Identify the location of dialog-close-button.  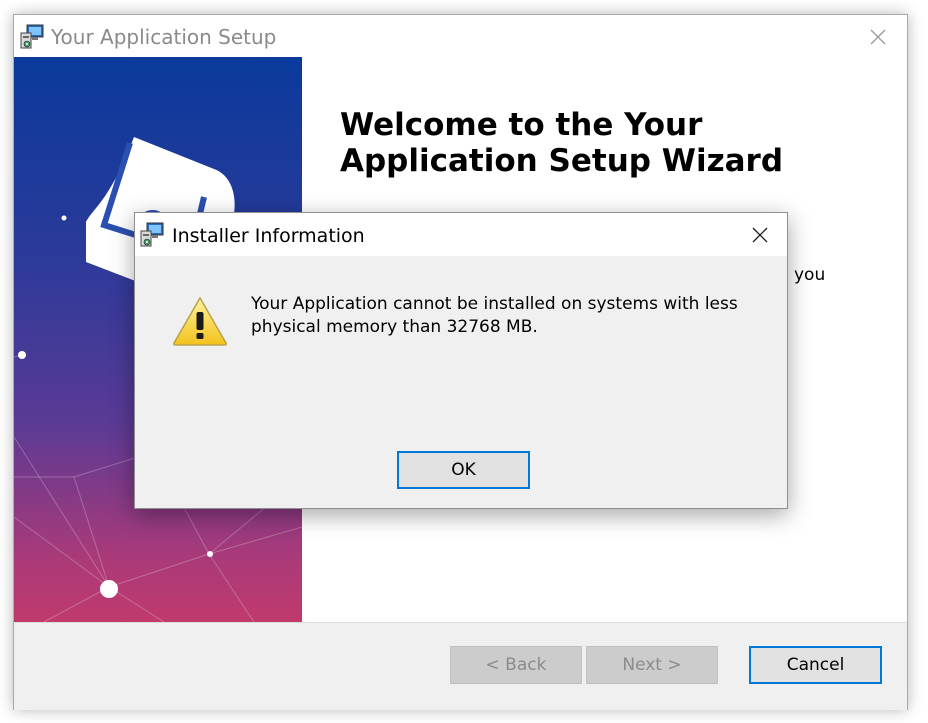
(760, 235).